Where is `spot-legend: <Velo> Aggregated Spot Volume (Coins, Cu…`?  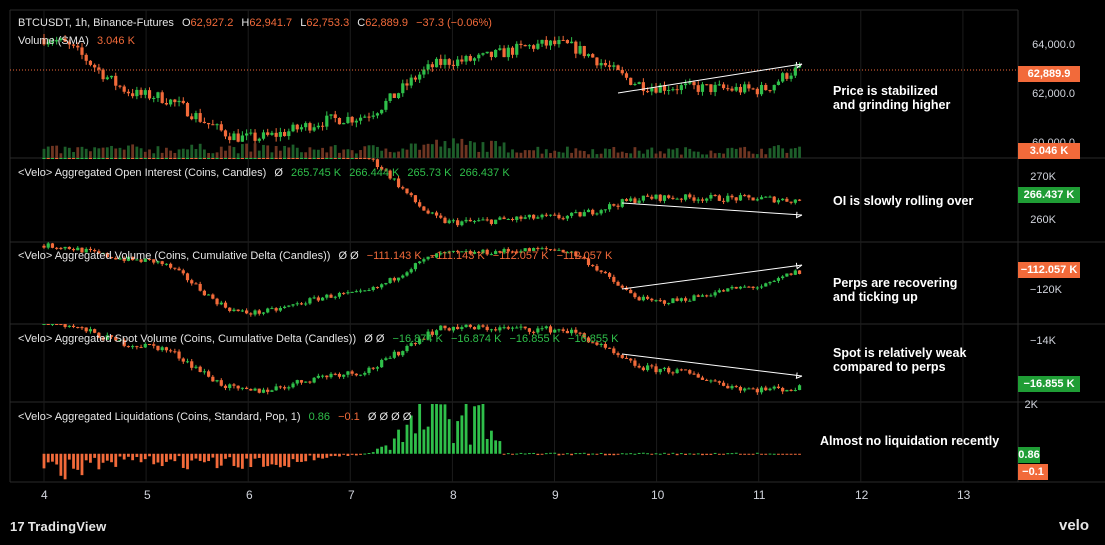 spot-legend: <Velo> Aggregated Spot Volume (Coins, Cu… is located at coordinates (321, 339).